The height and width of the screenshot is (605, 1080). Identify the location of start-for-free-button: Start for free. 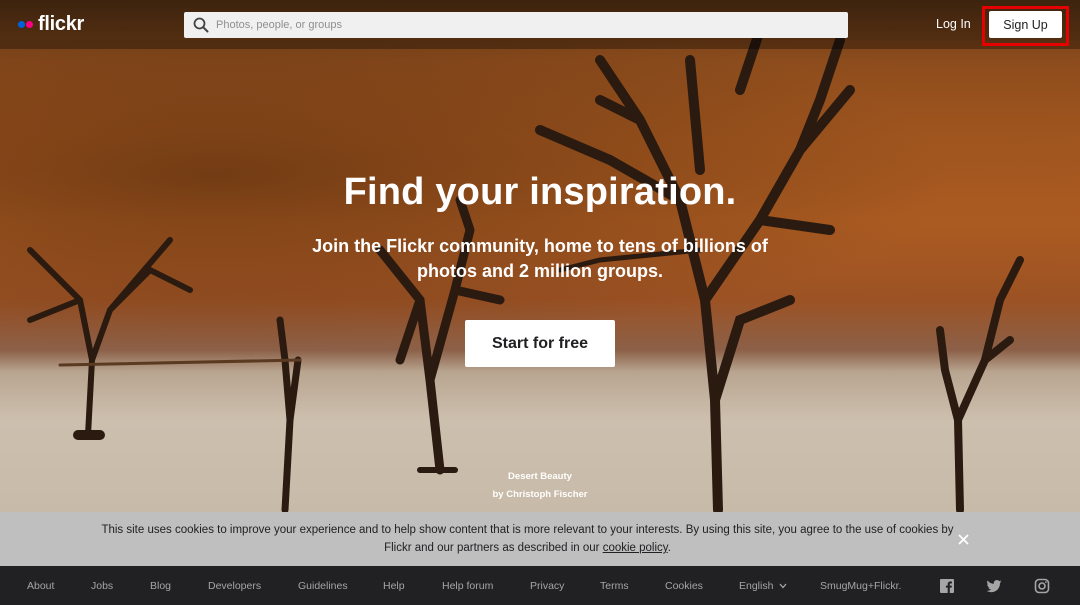
(540, 343).